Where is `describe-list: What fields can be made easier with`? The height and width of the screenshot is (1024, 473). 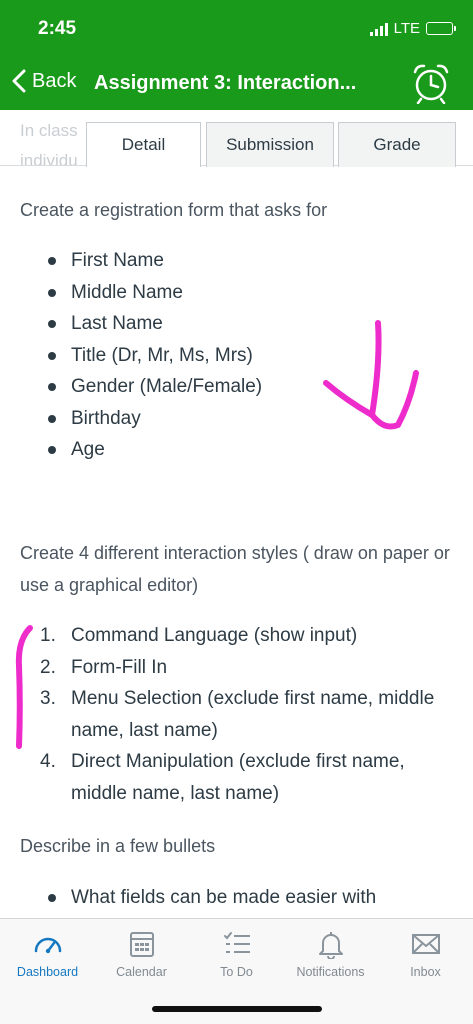 describe-list: What fields can be made easier with is located at coordinates (212, 898).